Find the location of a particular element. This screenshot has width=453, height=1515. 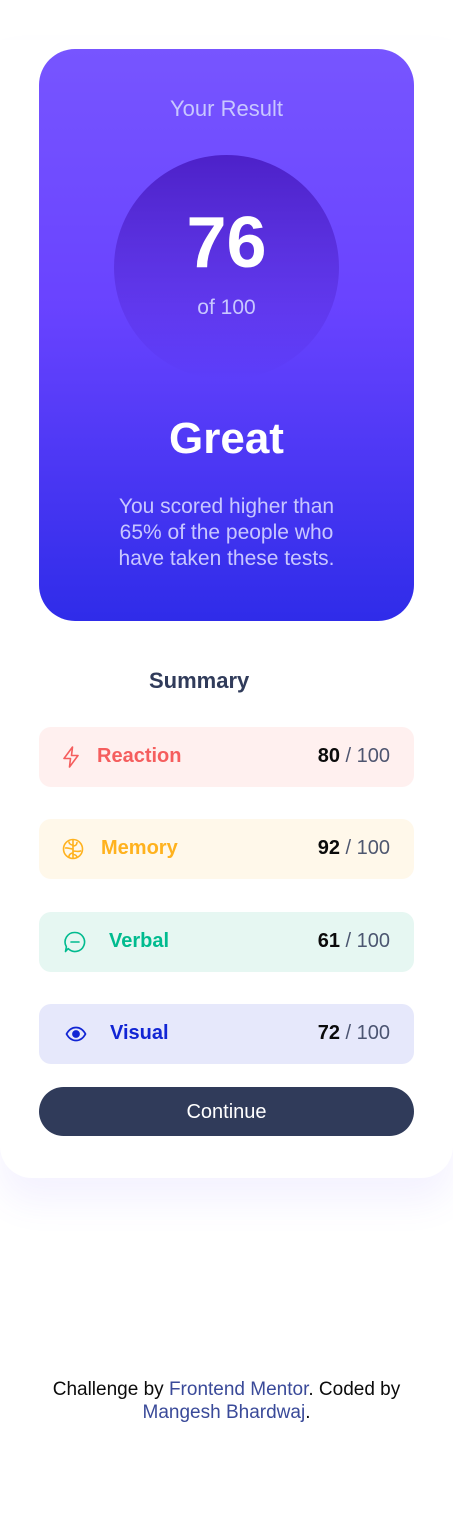

summary-row-memory: Memory 92 / 100 is located at coordinates (226, 849).